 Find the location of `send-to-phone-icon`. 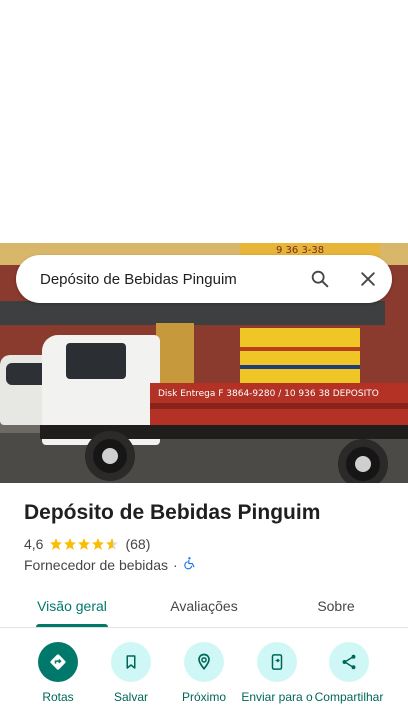

send-to-phone-icon is located at coordinates (277, 662).